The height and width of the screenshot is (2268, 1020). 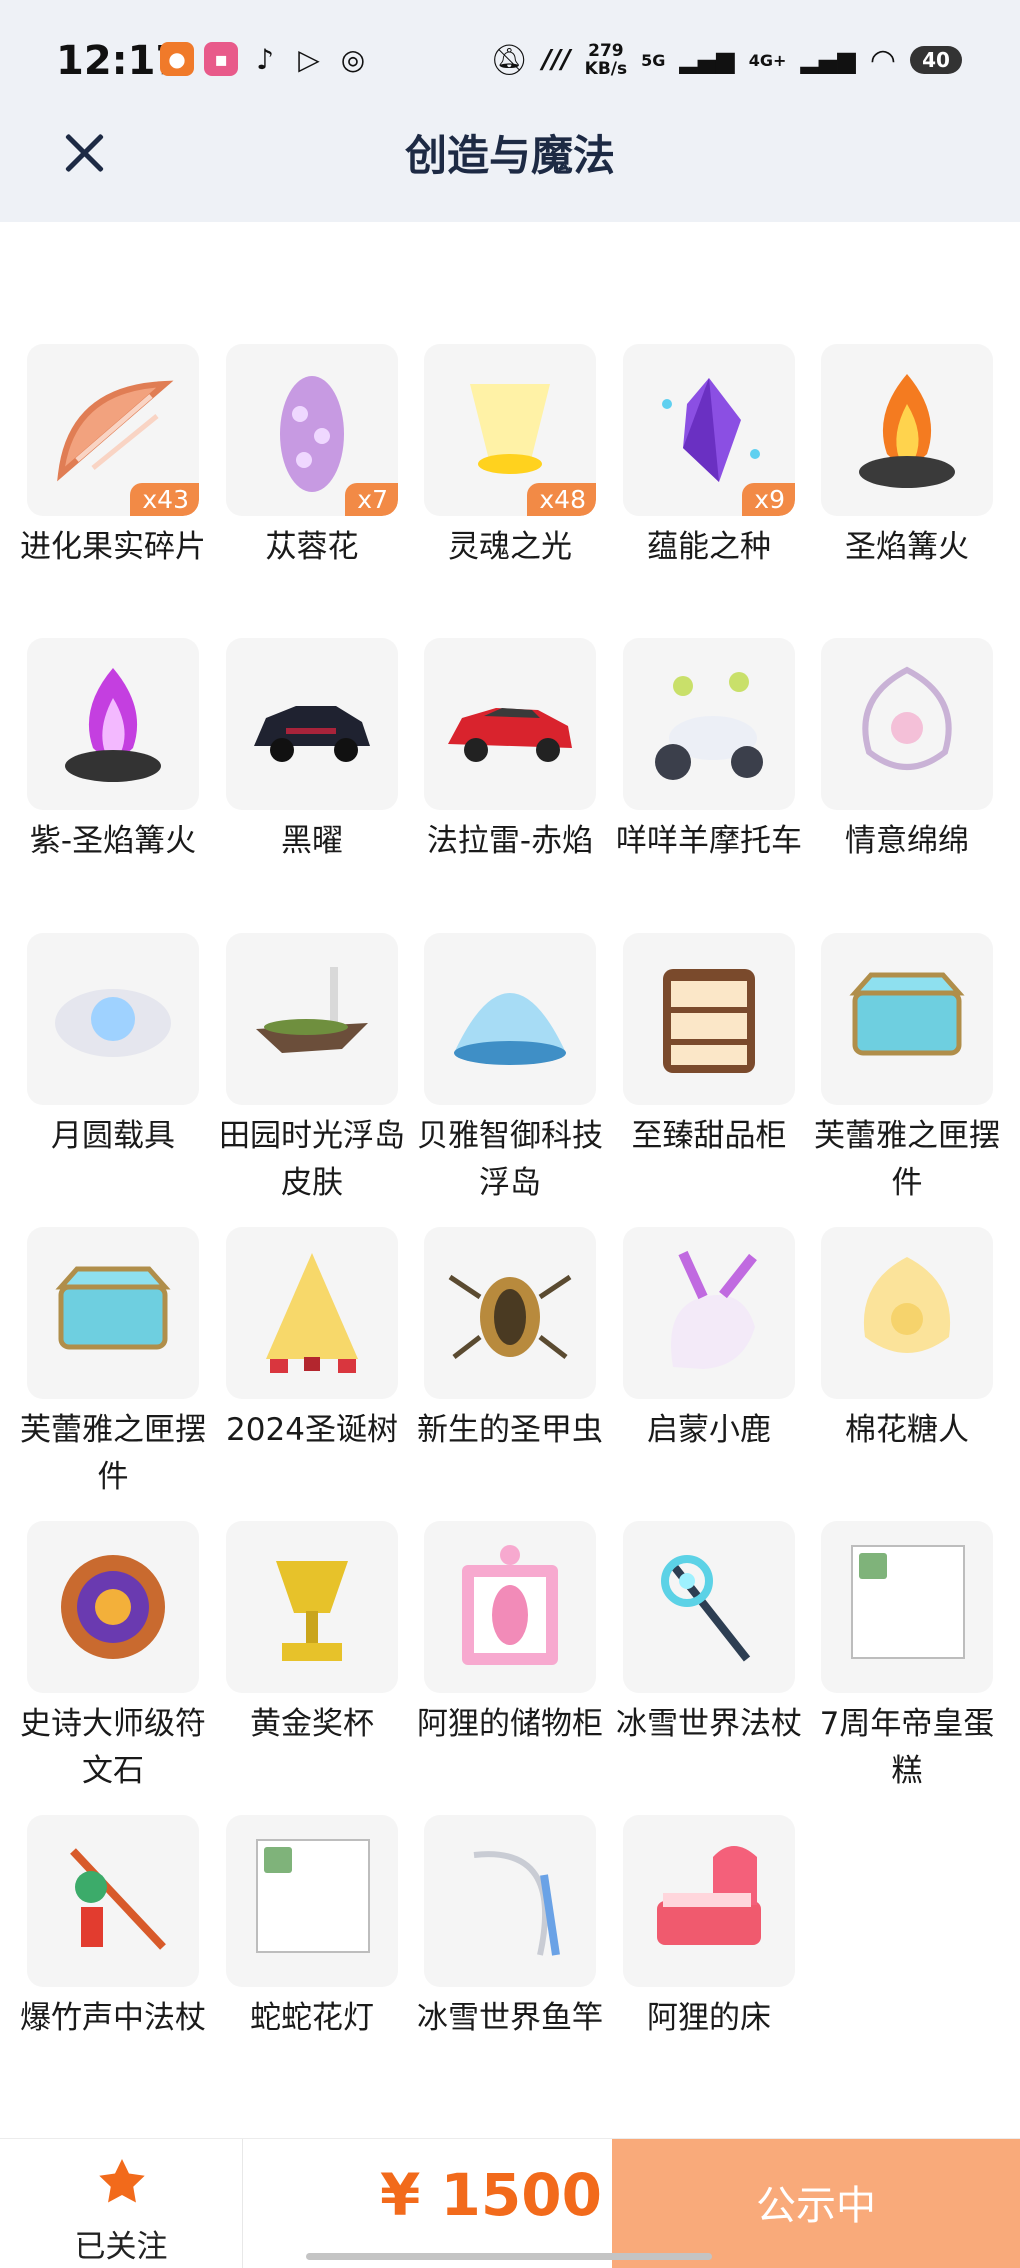 I want to click on fruit-fragment-icon, so click(x=115, y=431).